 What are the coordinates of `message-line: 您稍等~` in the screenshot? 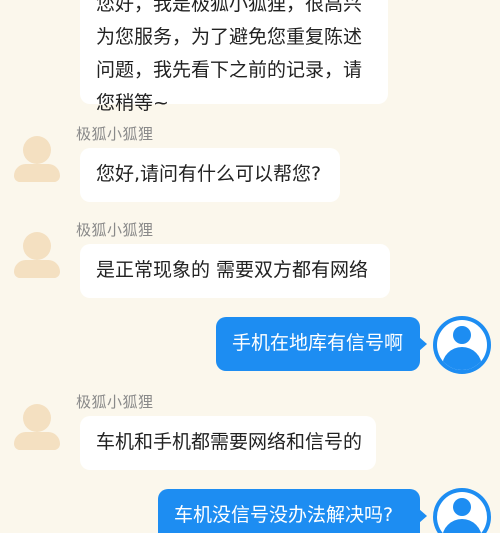 It's located at (132, 103).